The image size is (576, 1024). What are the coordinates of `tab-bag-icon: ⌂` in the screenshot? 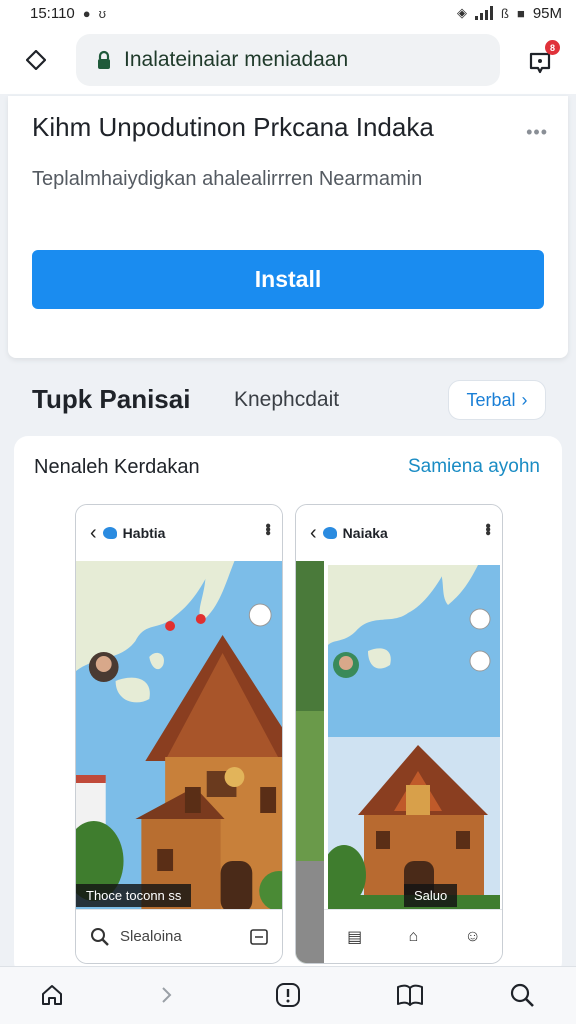 It's located at (413, 936).